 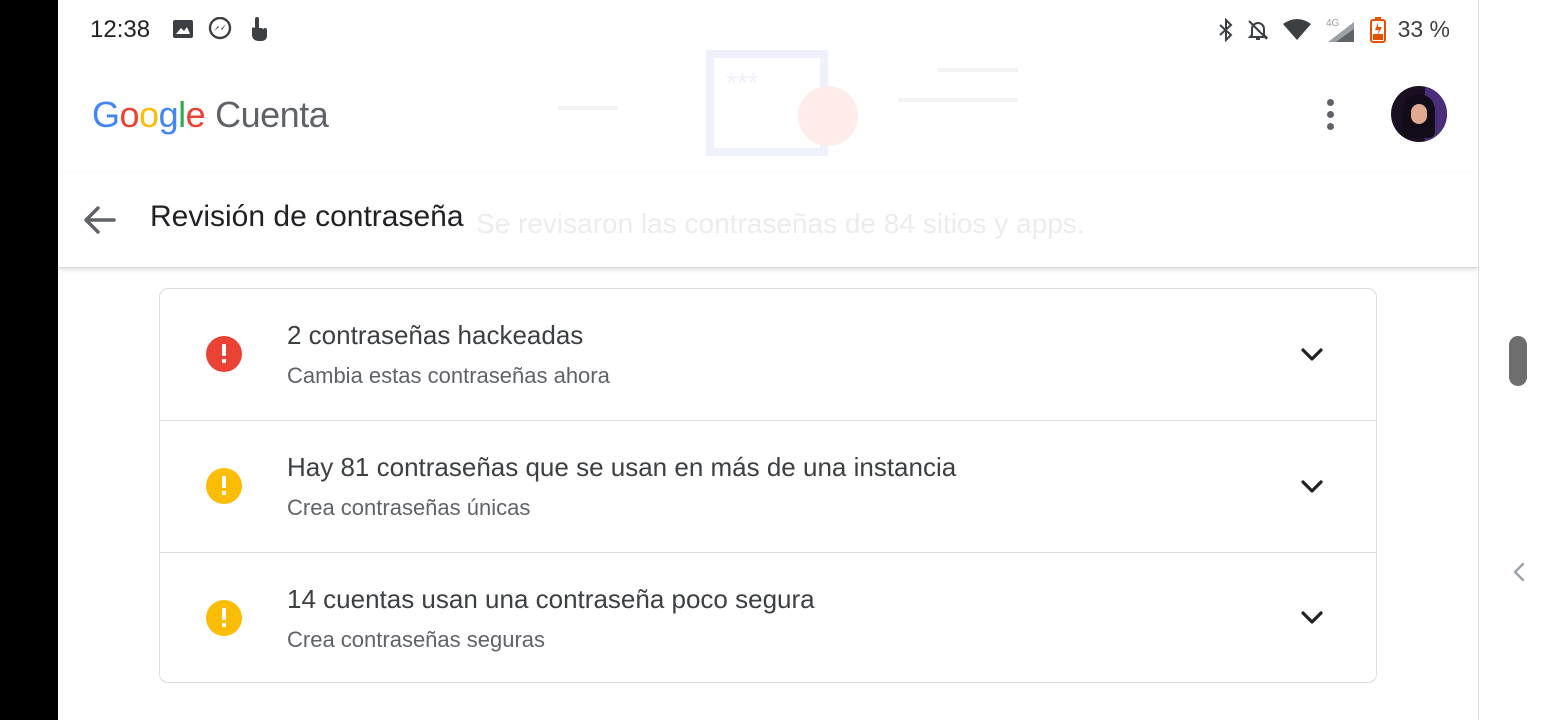 I want to click on wifi-icon, so click(x=1296, y=29).